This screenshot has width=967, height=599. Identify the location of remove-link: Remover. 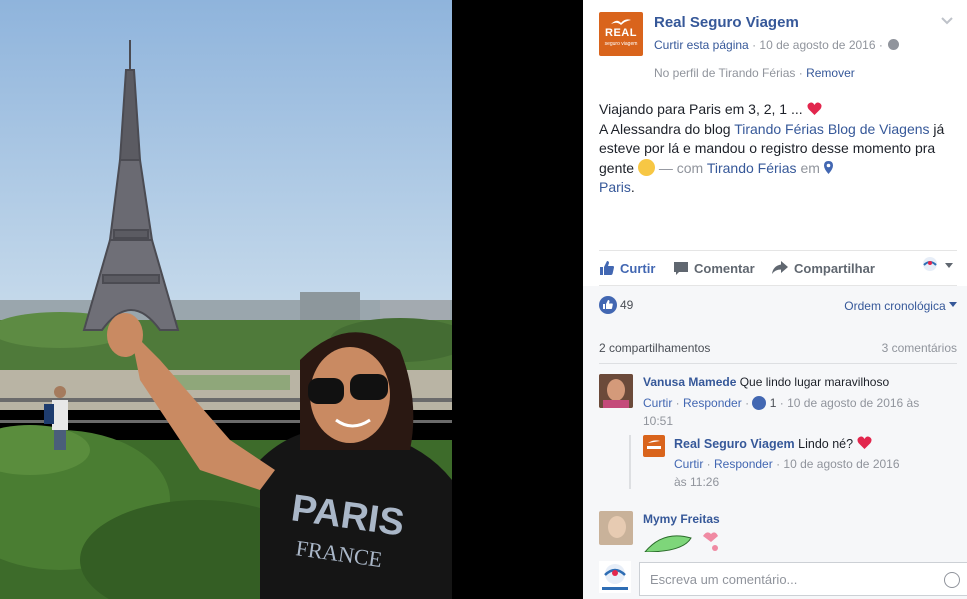
(830, 73).